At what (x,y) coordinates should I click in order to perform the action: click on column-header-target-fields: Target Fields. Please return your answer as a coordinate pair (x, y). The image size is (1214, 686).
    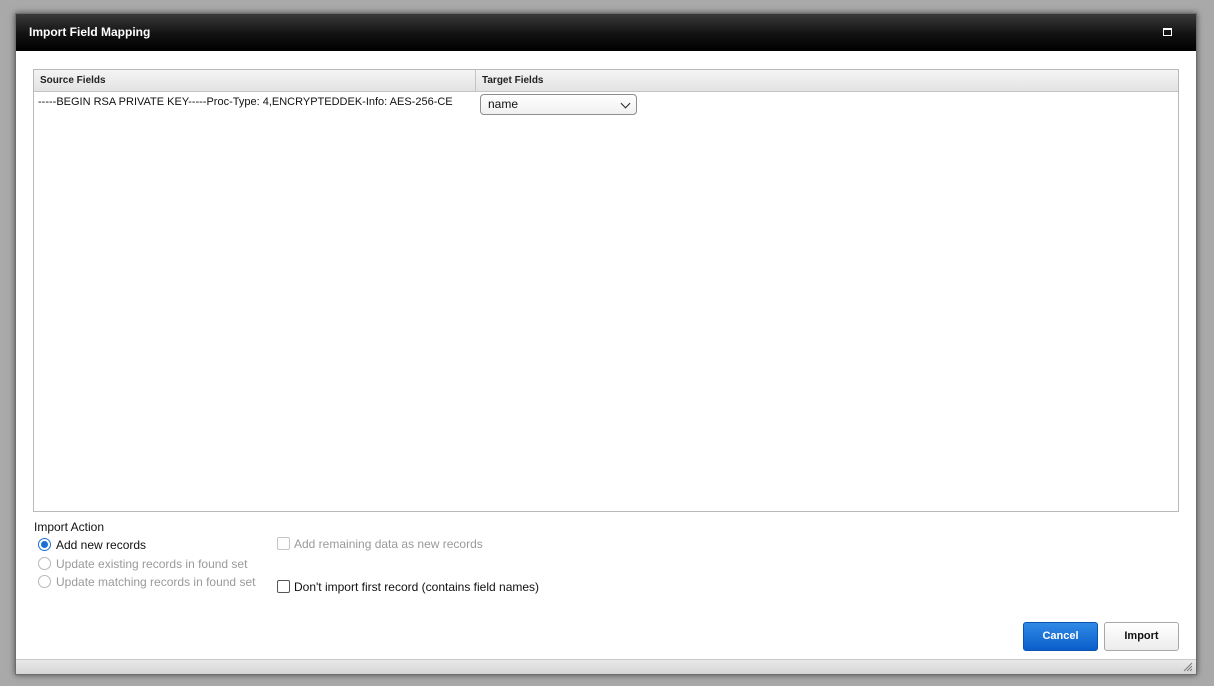
    Looking at the image, I should click on (827, 80).